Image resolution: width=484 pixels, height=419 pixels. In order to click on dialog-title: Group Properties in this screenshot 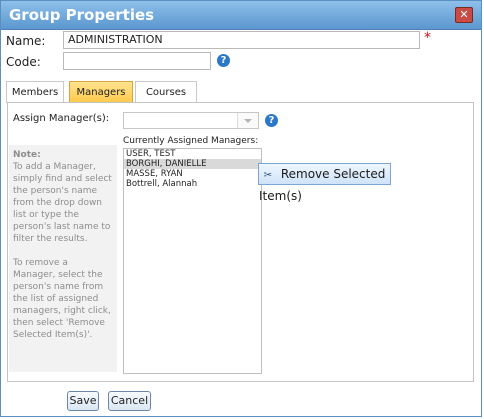, I will do `click(82, 15)`.